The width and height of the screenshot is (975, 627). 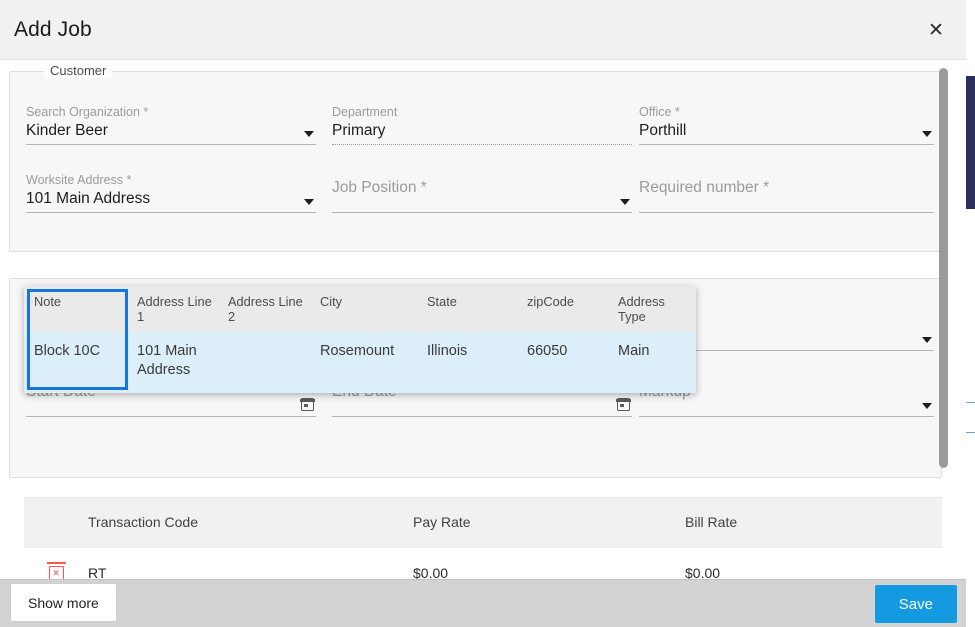 What do you see at coordinates (53, 29) in the screenshot?
I see `page-title: Add Job` at bounding box center [53, 29].